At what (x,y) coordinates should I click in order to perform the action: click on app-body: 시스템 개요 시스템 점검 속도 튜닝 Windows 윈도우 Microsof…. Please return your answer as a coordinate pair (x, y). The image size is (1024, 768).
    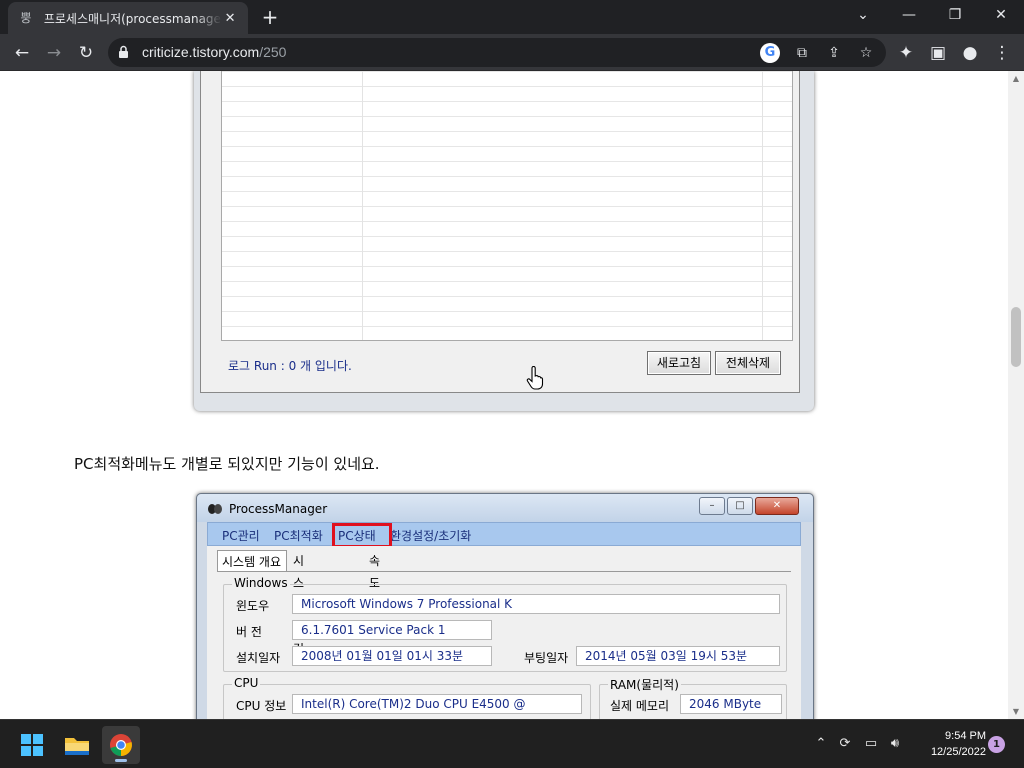
    Looking at the image, I should click on (504, 632).